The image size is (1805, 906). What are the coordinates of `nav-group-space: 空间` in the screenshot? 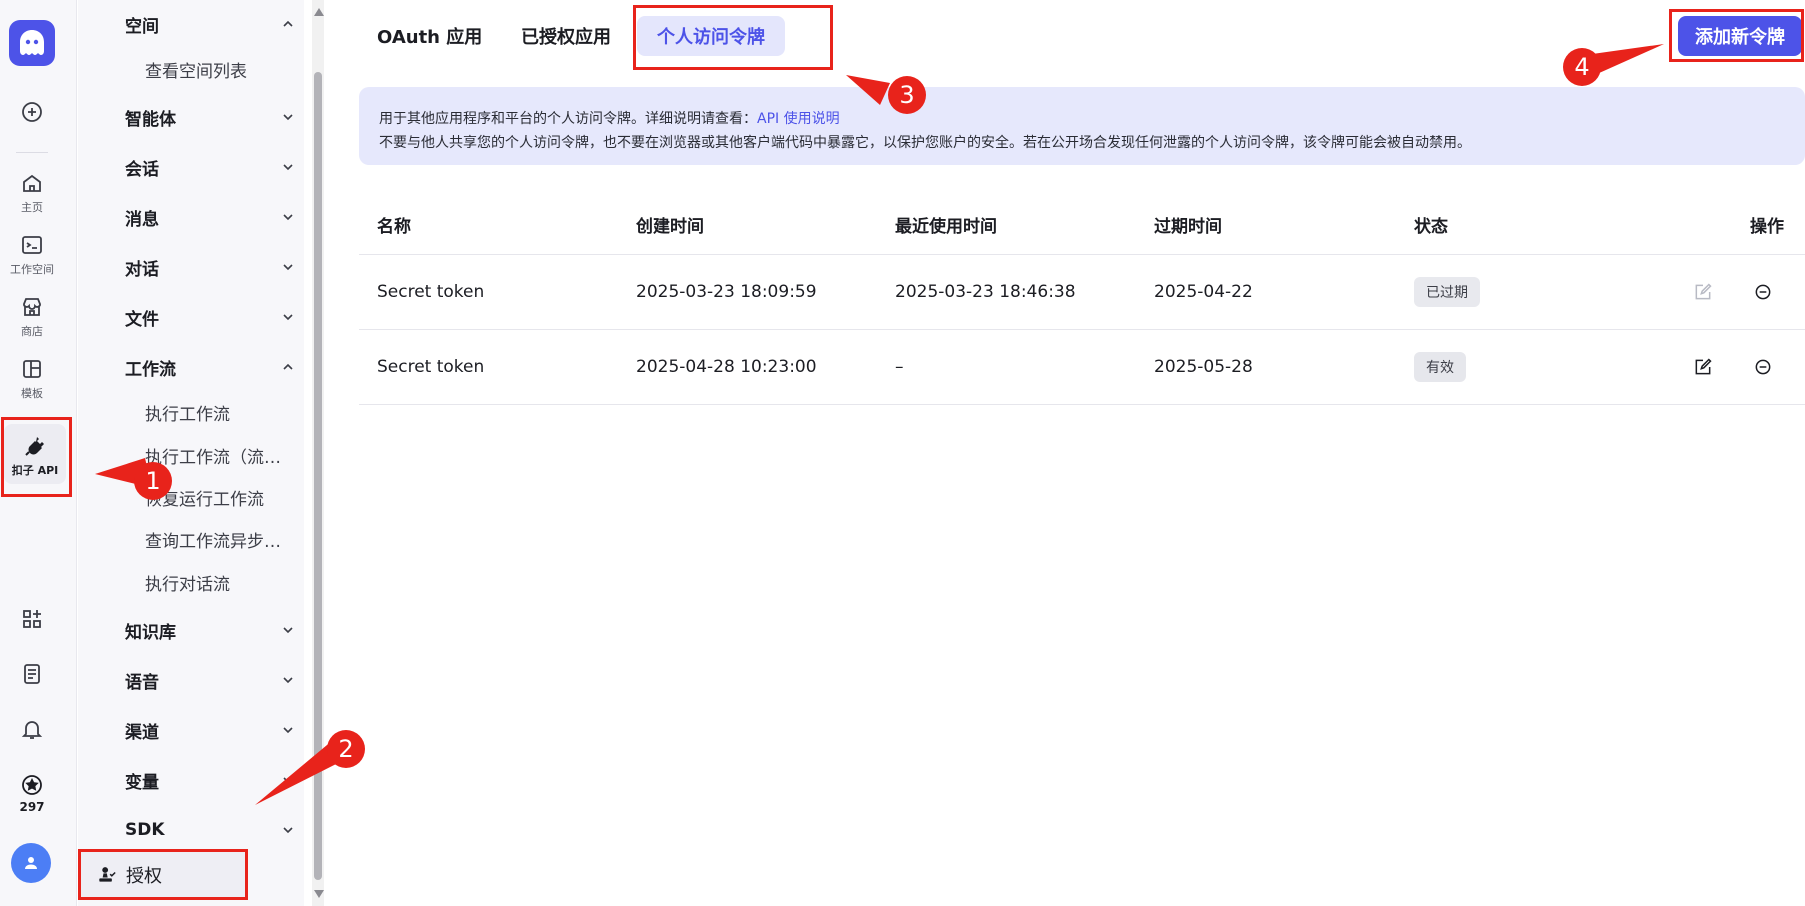 It's located at (210, 24).